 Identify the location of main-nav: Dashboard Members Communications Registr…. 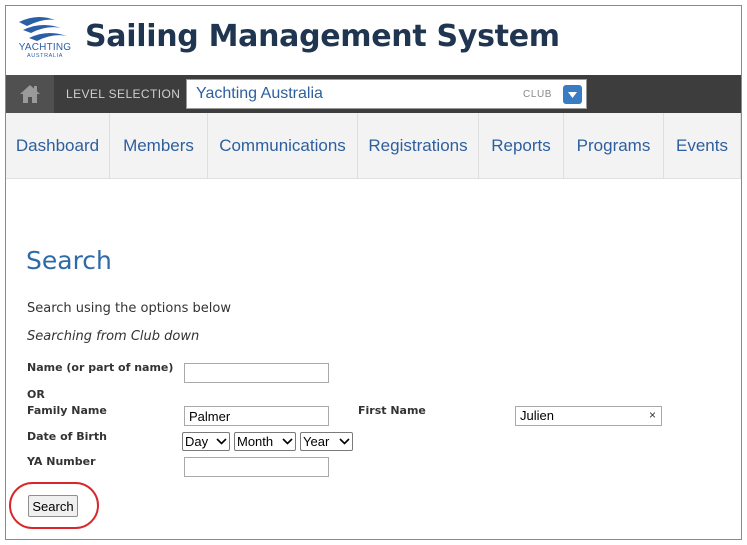
(373, 146).